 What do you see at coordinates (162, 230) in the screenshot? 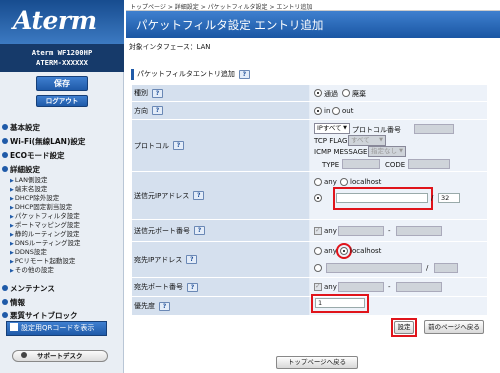
I see `source-port-label: 送信元ポート番号` at bounding box center [162, 230].